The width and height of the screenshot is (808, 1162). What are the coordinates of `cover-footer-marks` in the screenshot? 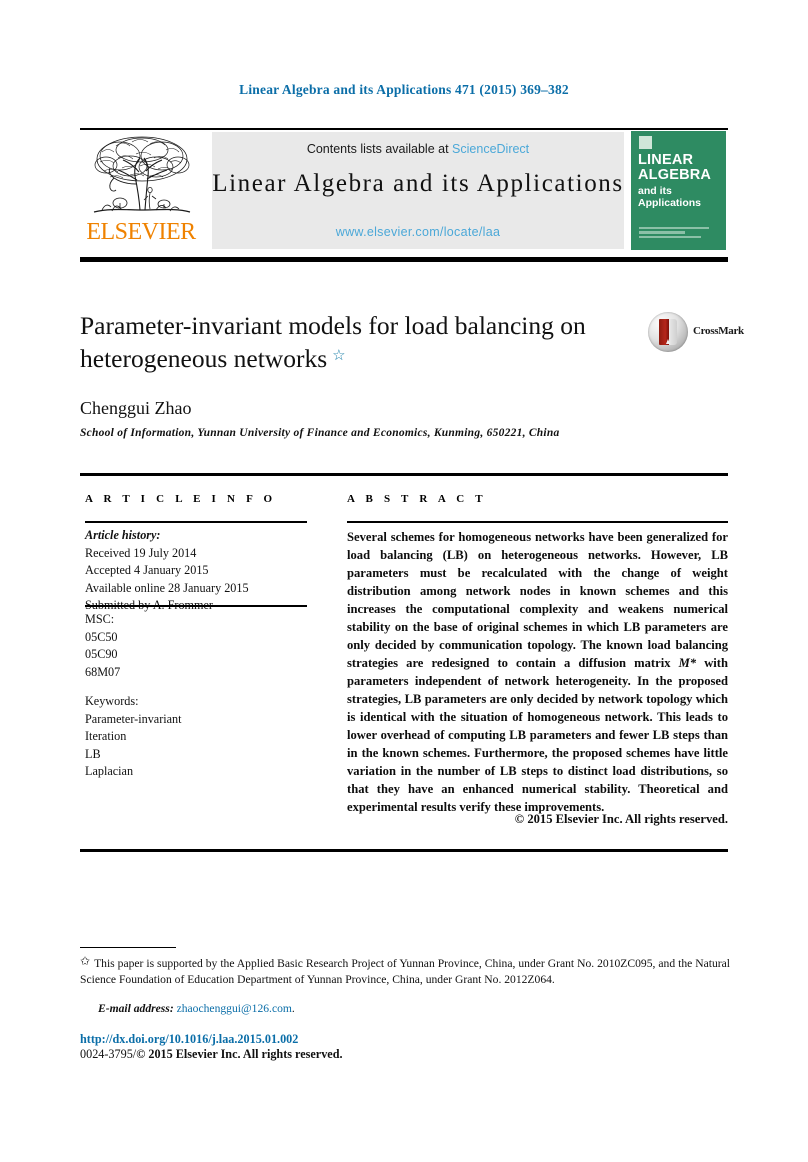 It's located at (678, 236).